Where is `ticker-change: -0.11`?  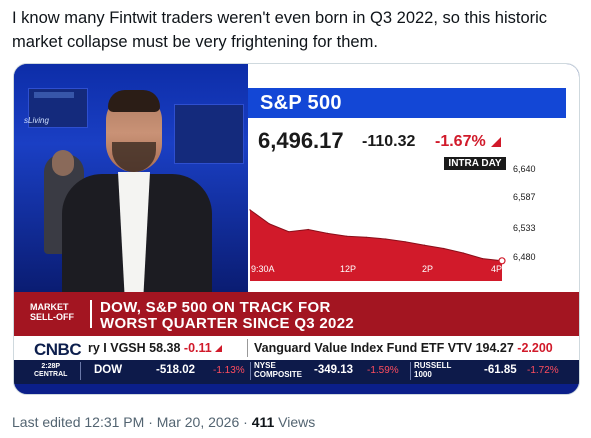 ticker-change: -0.11 is located at coordinates (197, 348).